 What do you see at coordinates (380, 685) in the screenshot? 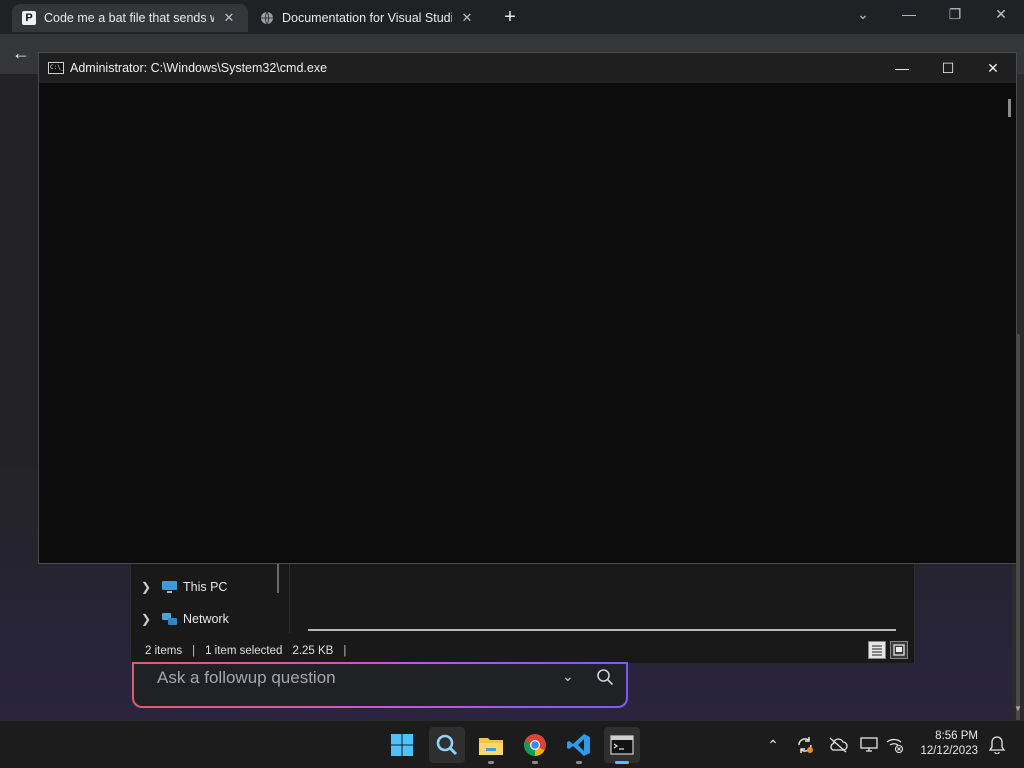
I see `followup-input-box: Ask a followup question ⌄` at bounding box center [380, 685].